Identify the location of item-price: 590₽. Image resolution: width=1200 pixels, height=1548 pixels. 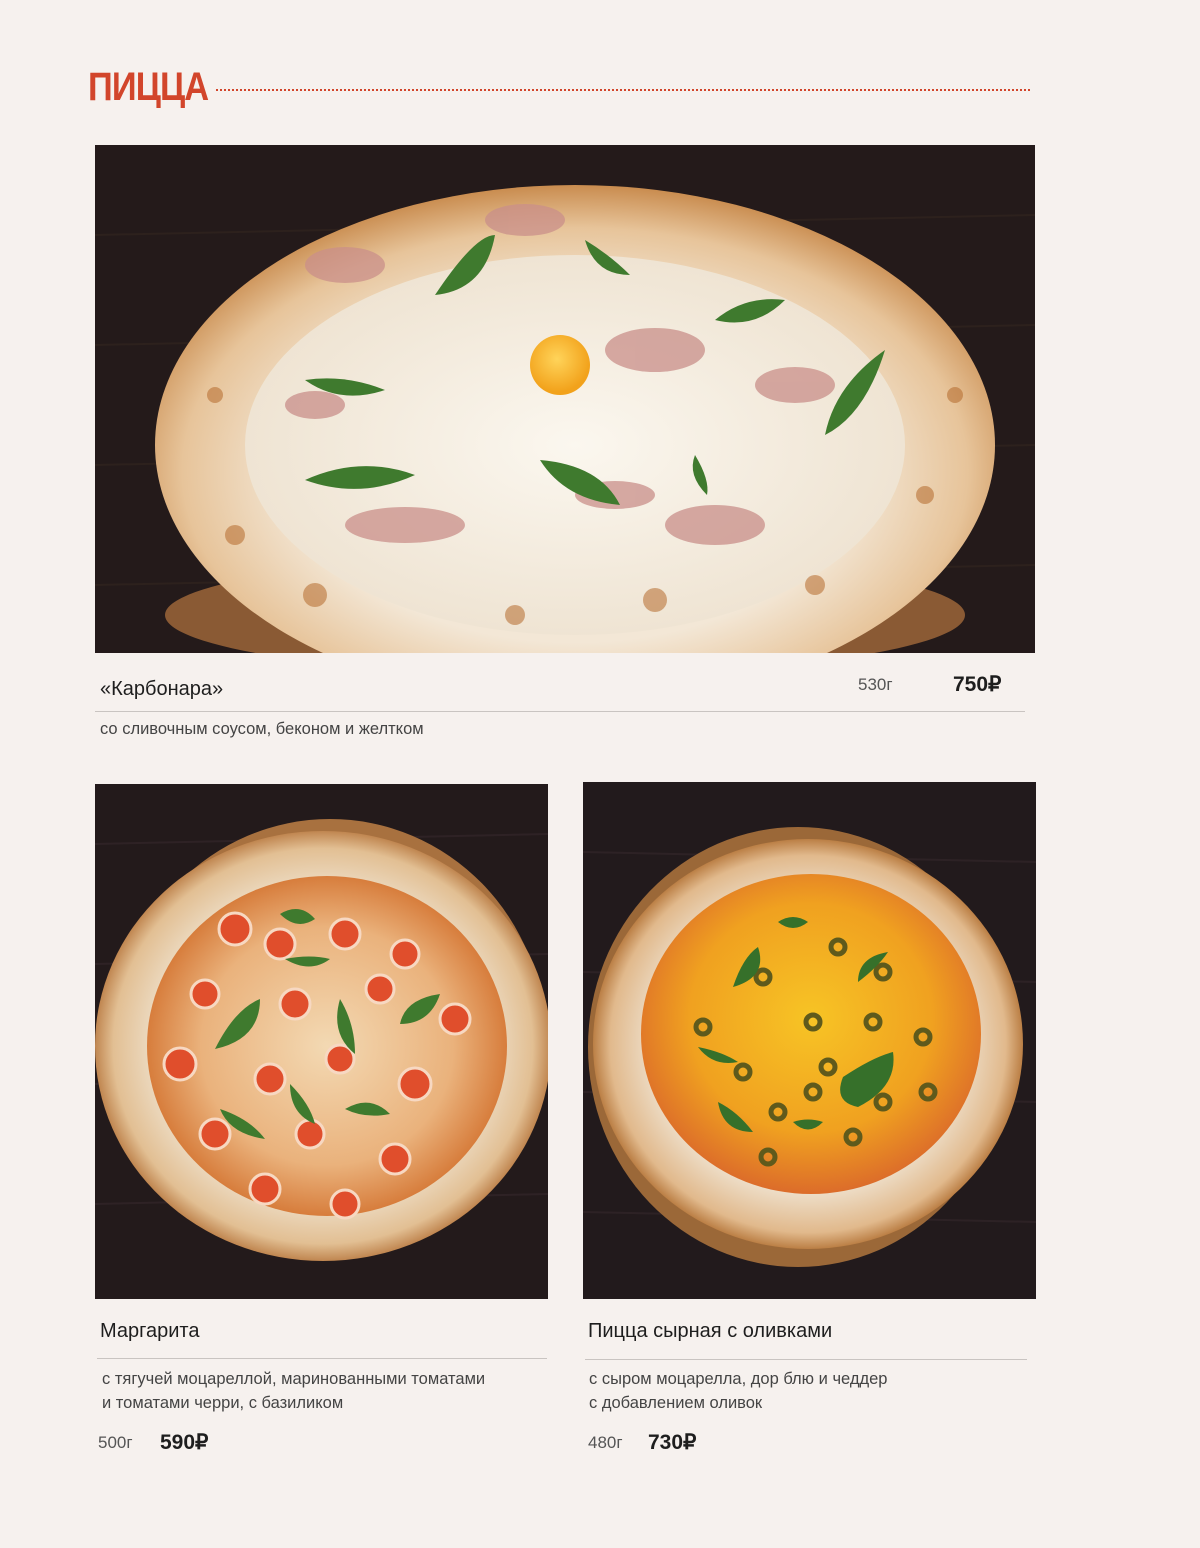
(184, 1442).